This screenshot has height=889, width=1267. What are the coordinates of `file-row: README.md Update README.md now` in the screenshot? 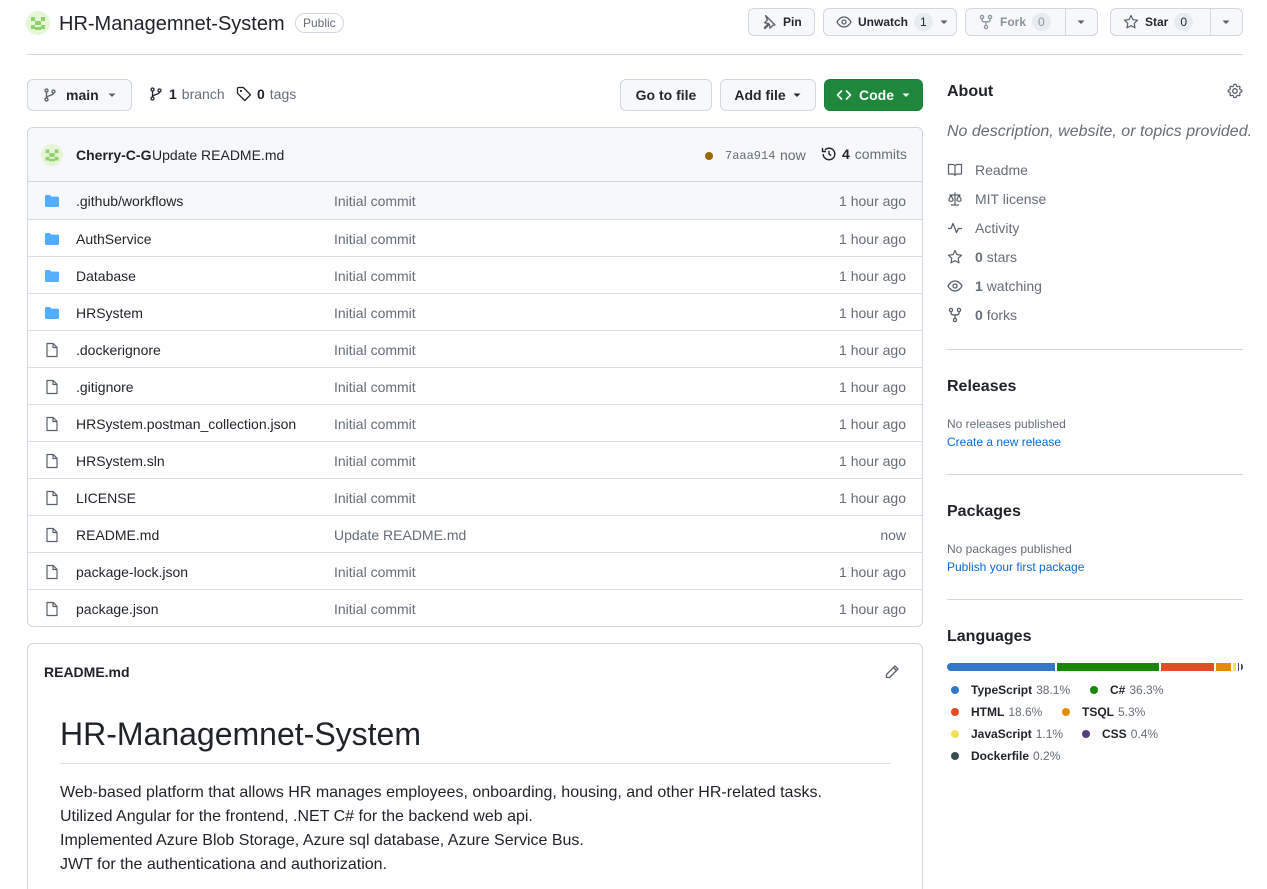 It's located at (475, 533).